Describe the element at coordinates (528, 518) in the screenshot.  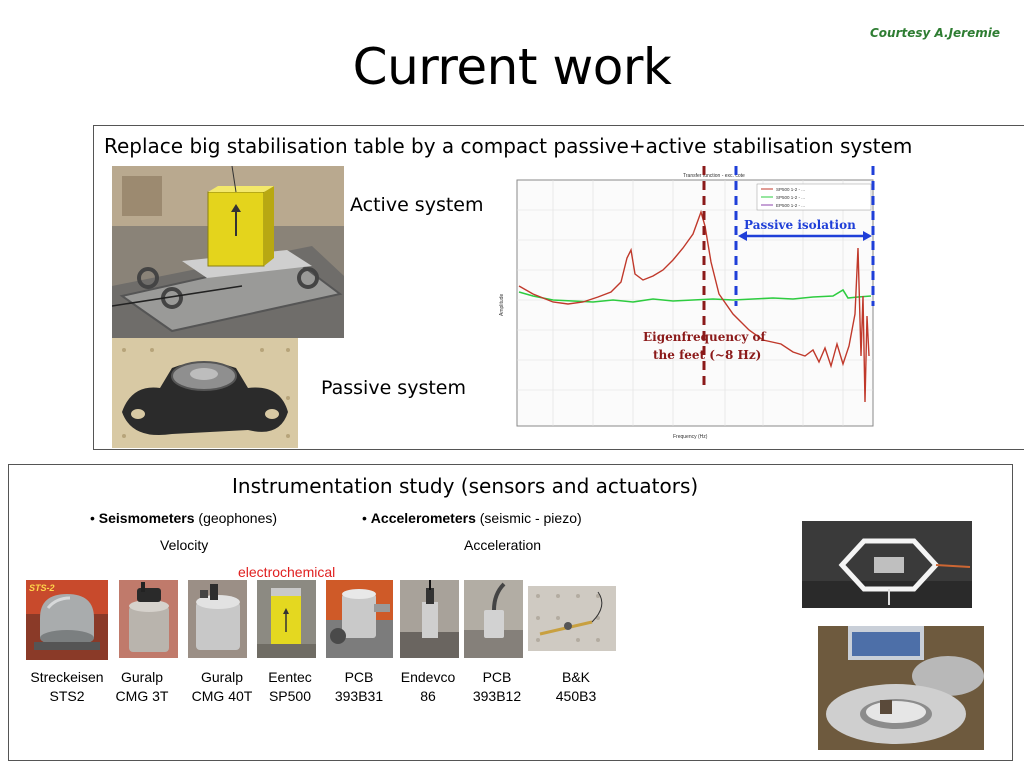
I see `accelerometers-note: (seismic - piezo)` at that location.